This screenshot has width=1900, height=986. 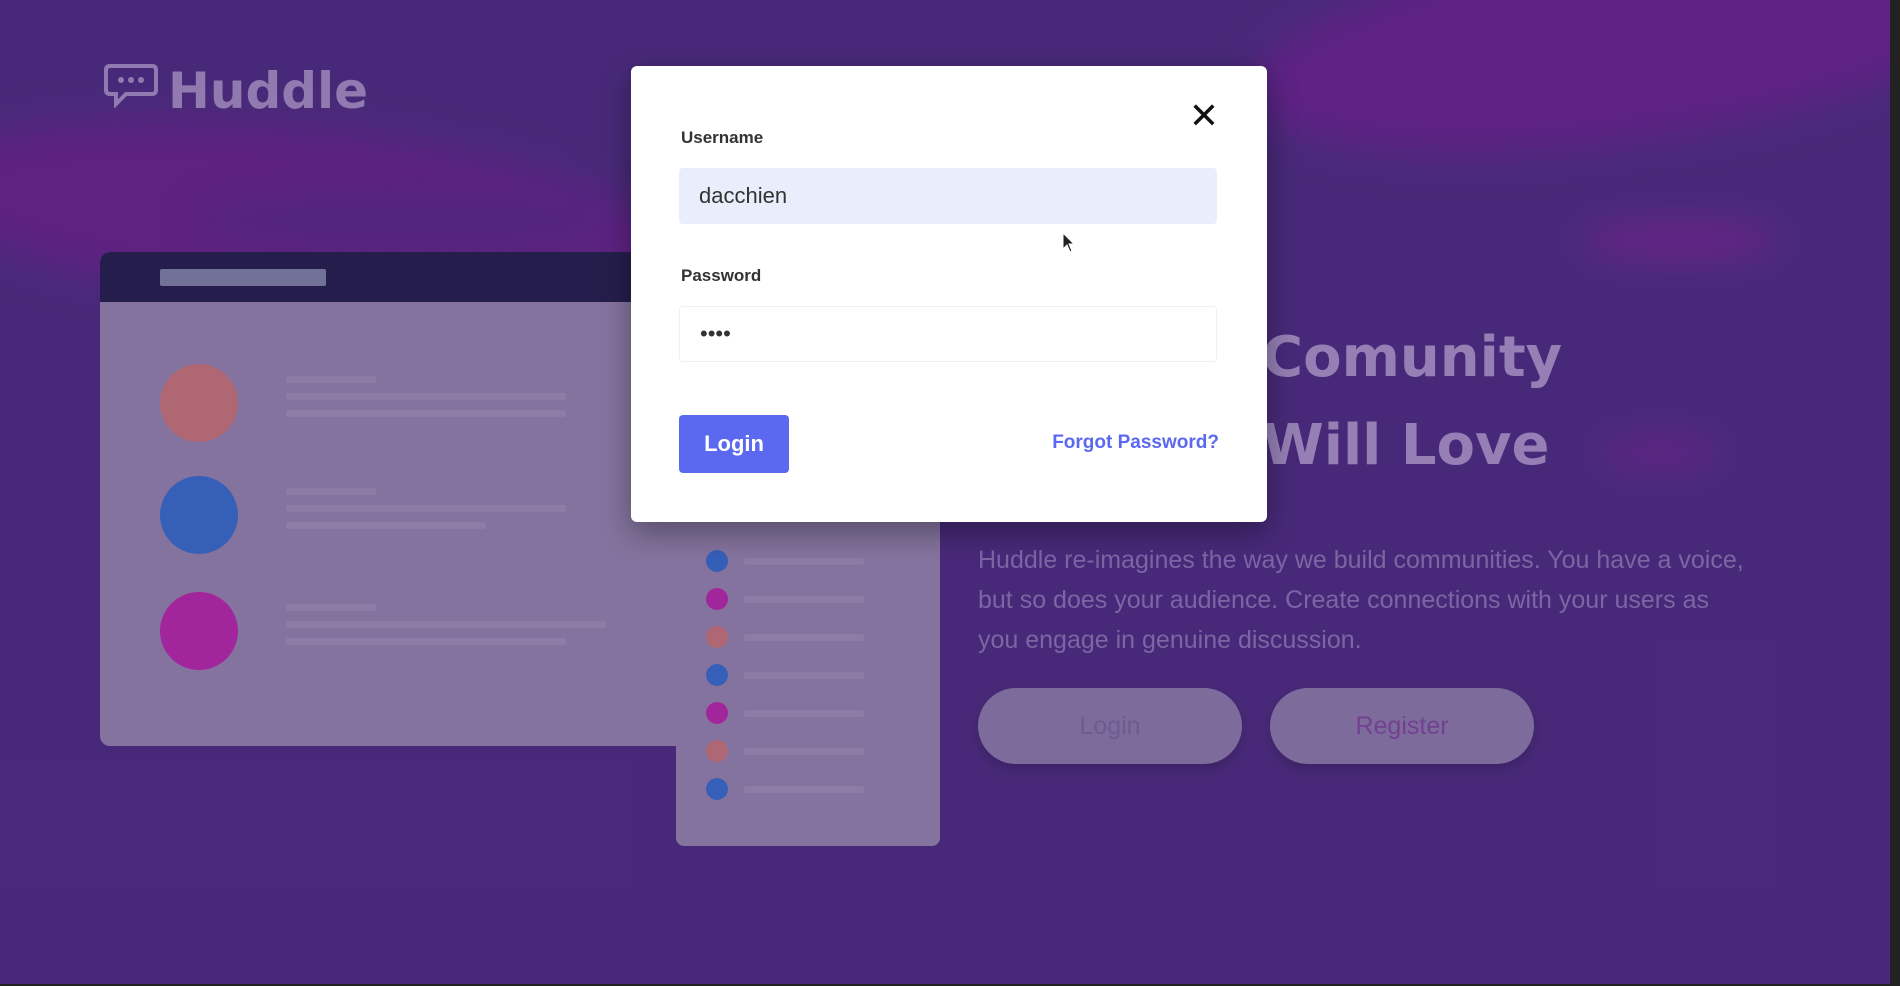 I want to click on close-icon: ✕, so click(x=1204, y=116).